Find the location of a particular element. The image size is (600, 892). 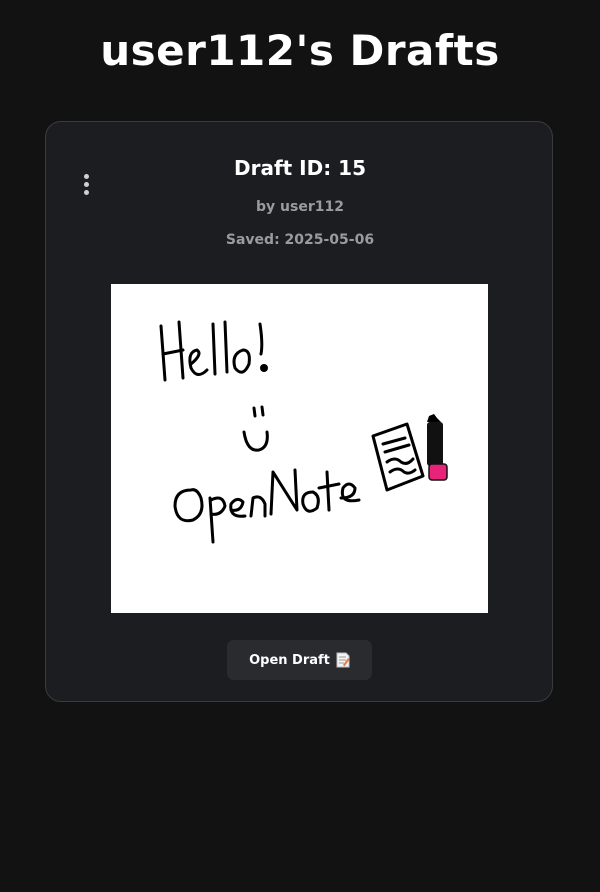

open-draft-label: Open Draft is located at coordinates (289, 660).